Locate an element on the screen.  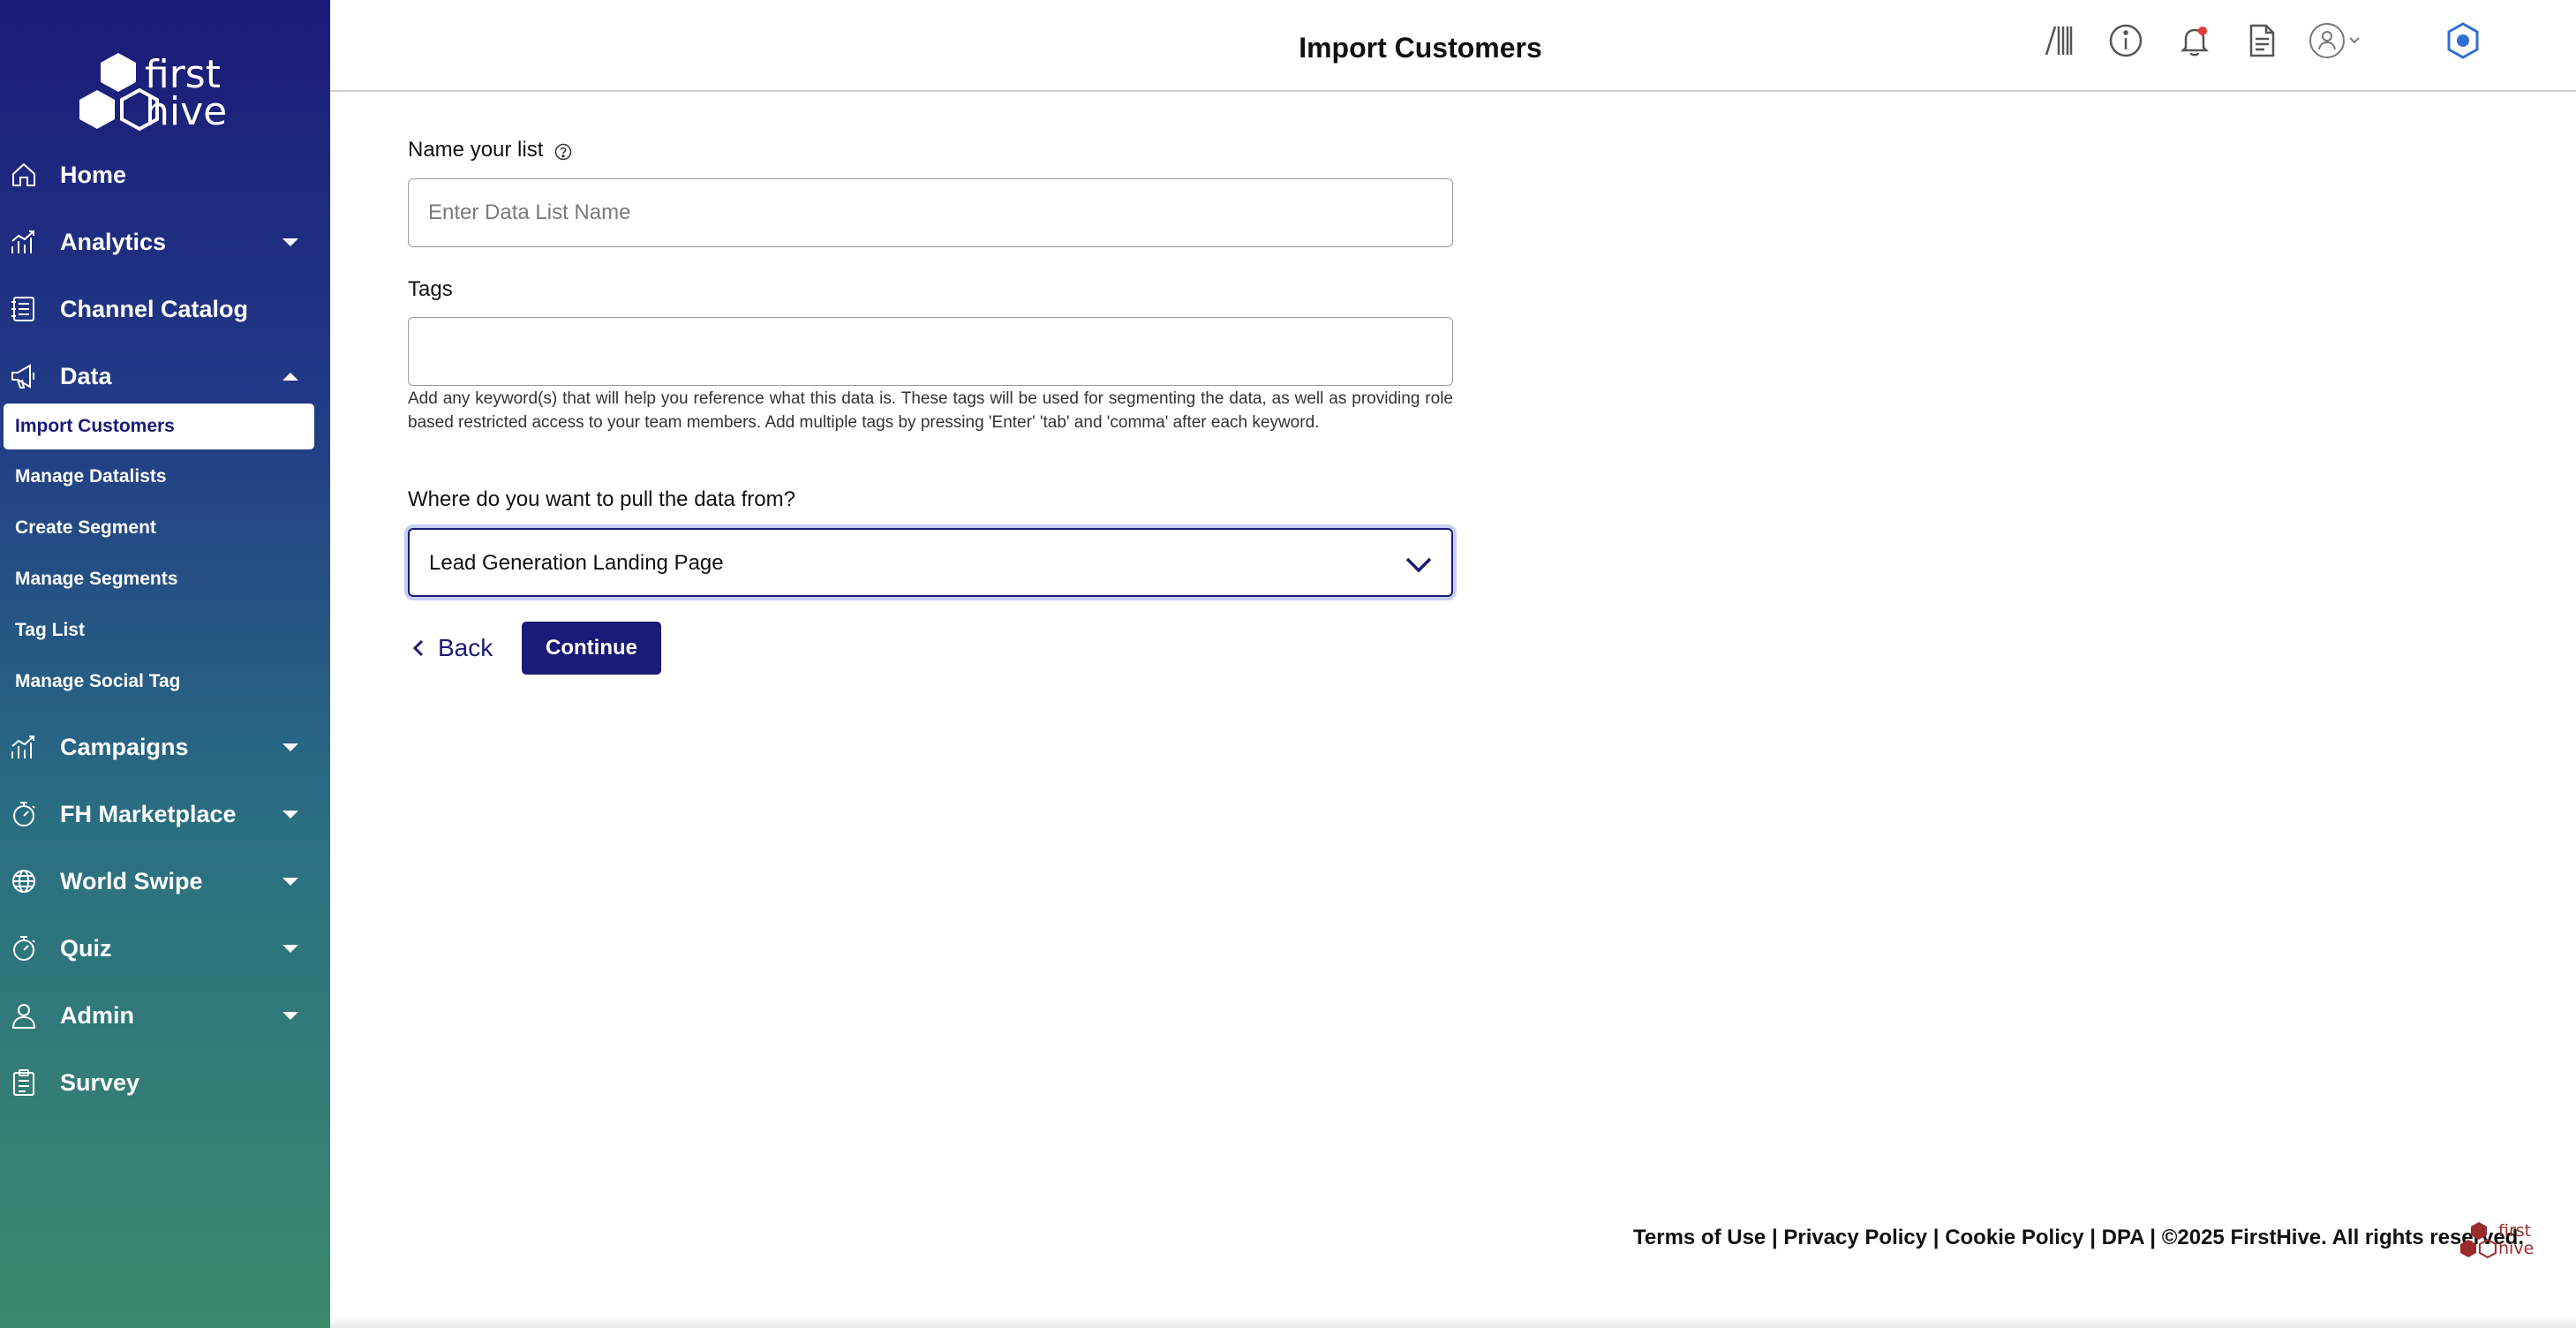
footer-logo-word-hive: hive is located at coordinates (2516, 1249).